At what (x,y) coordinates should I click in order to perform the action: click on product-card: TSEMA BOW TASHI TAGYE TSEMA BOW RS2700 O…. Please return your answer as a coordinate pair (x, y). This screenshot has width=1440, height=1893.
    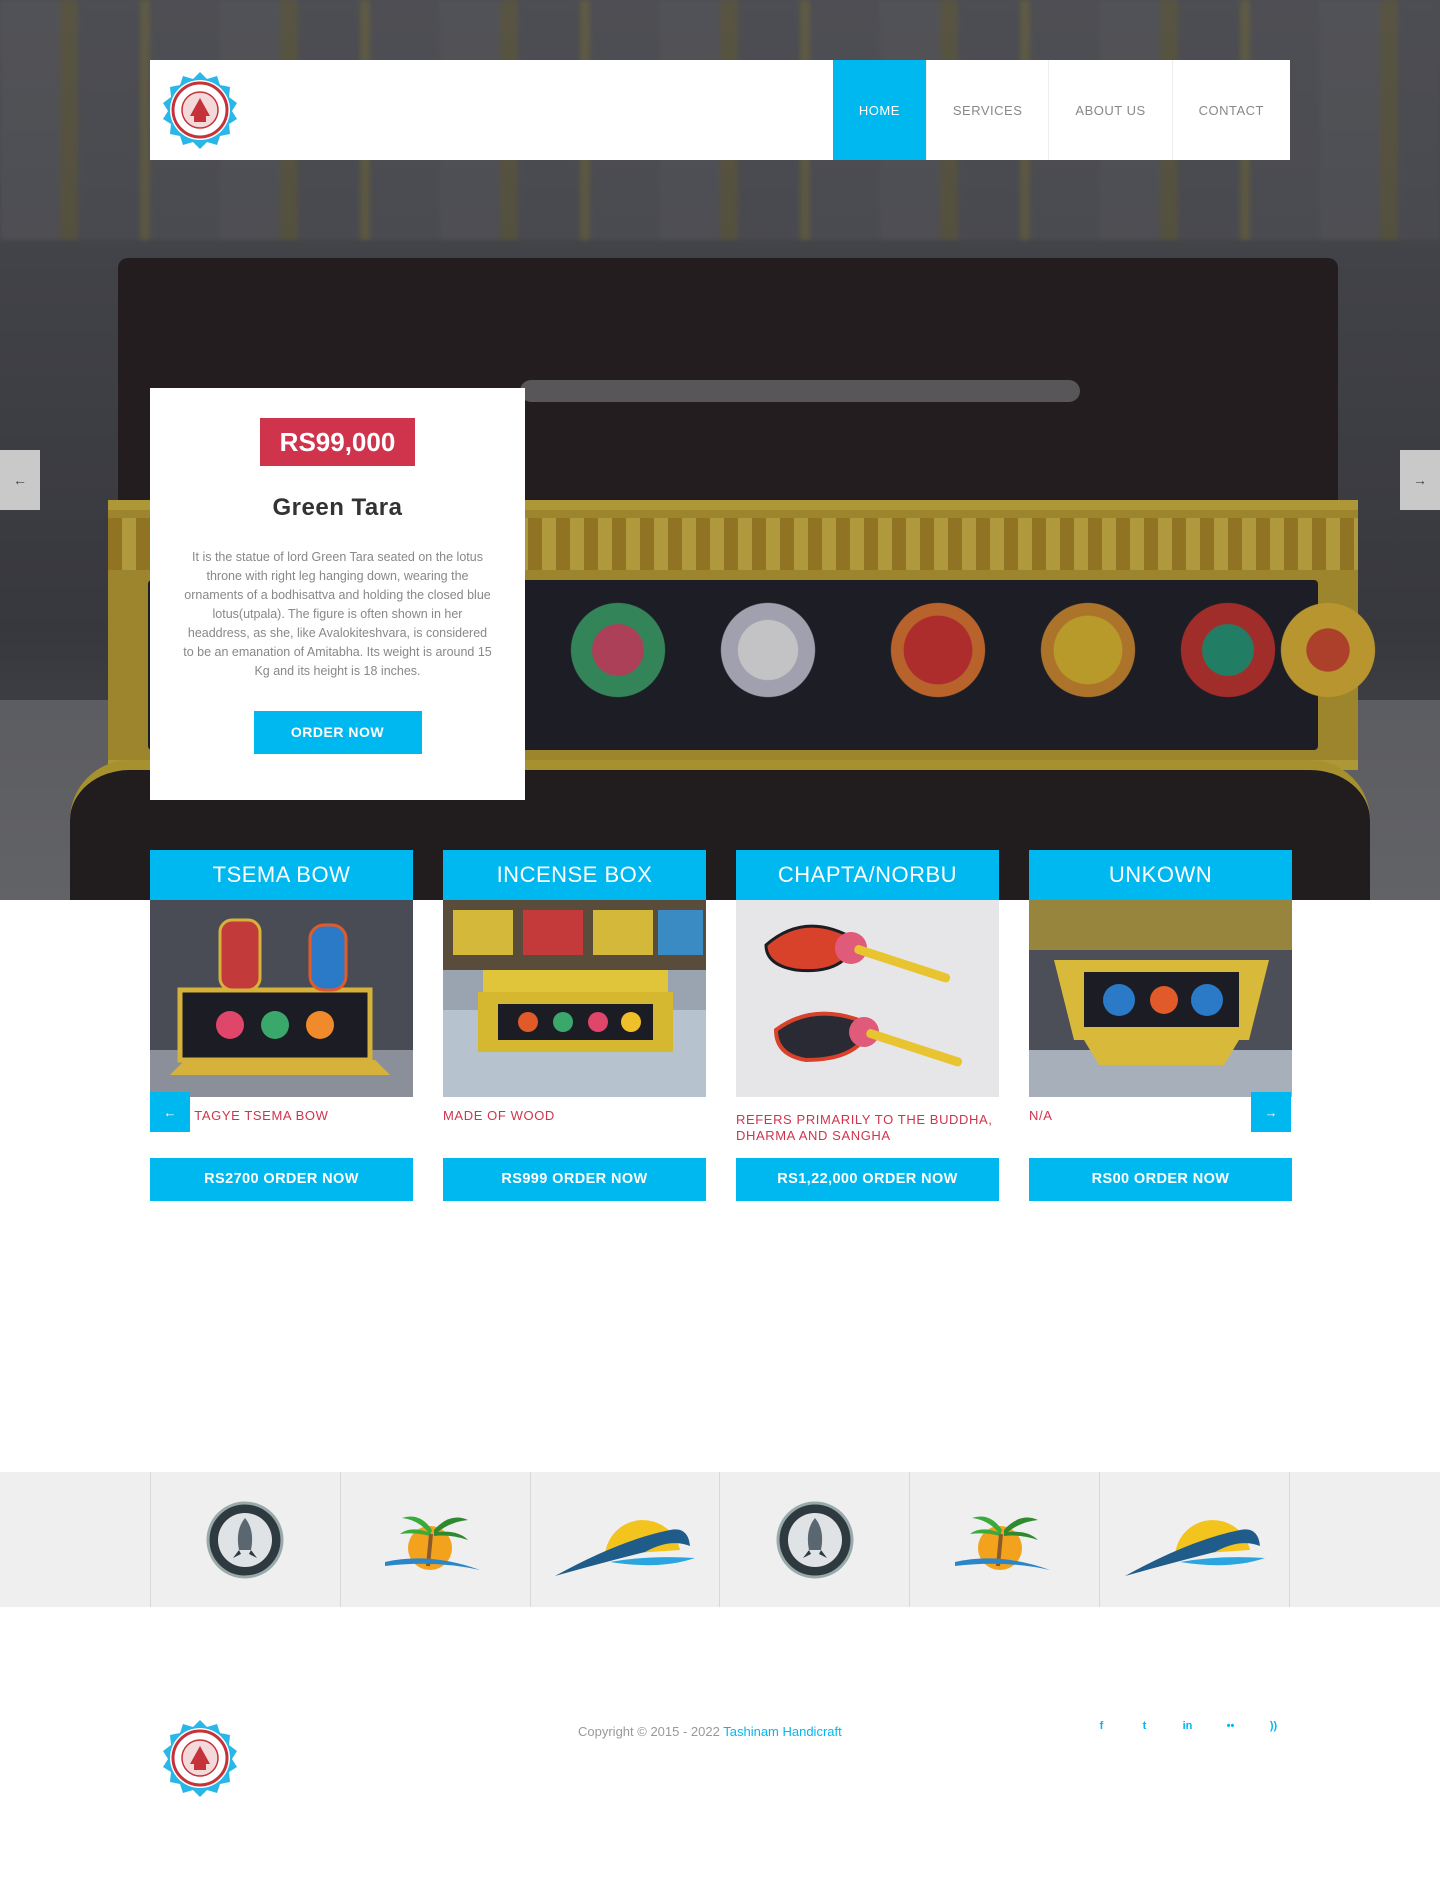
    Looking at the image, I should click on (281, 1025).